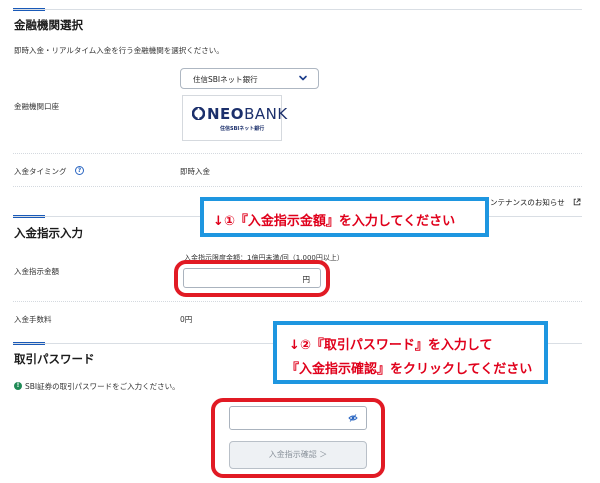  I want to click on callout-step-2: ↓②『取引パスワード』を入力して 『入金指示確認』をクリックしてください, so click(410, 352).